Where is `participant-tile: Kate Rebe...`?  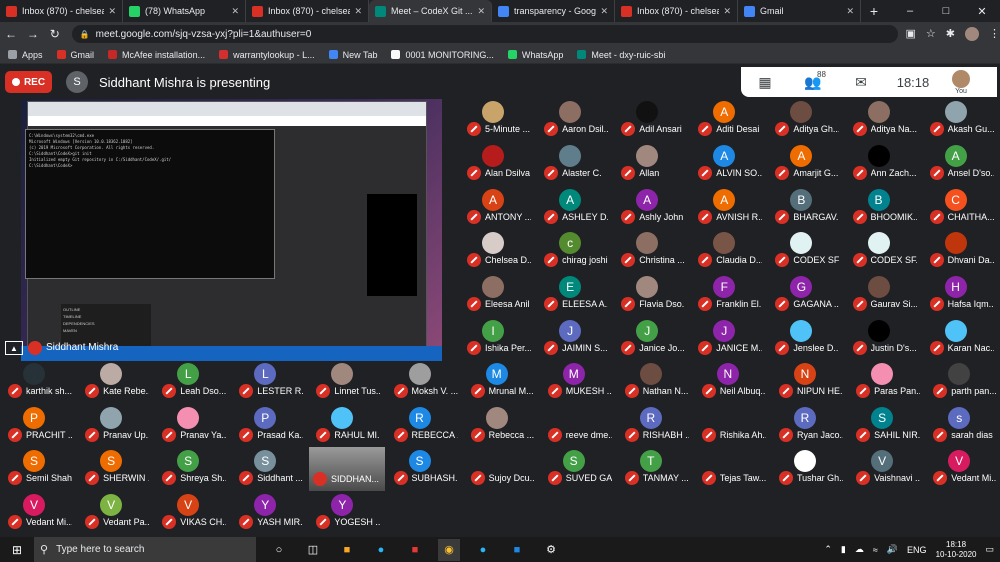
participant-tile: Kate Rebe... is located at coordinates (117, 383).